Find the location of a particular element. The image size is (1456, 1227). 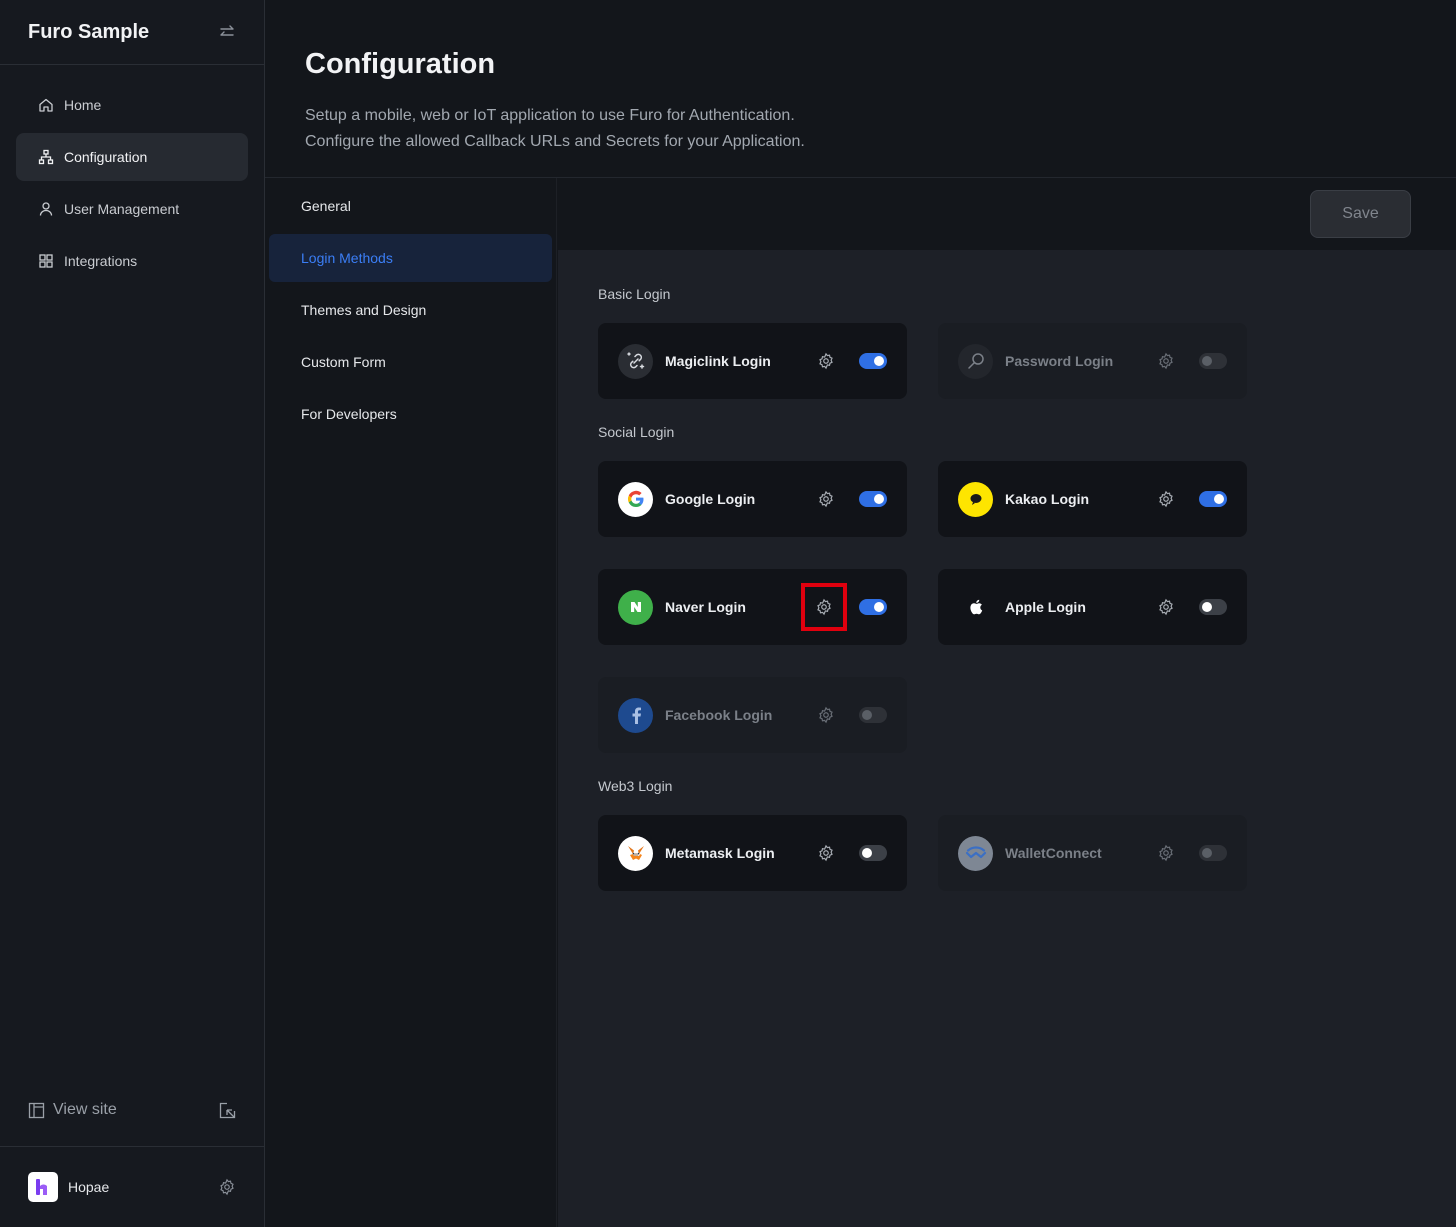

card-label: Kakao Login is located at coordinates (1047, 499).